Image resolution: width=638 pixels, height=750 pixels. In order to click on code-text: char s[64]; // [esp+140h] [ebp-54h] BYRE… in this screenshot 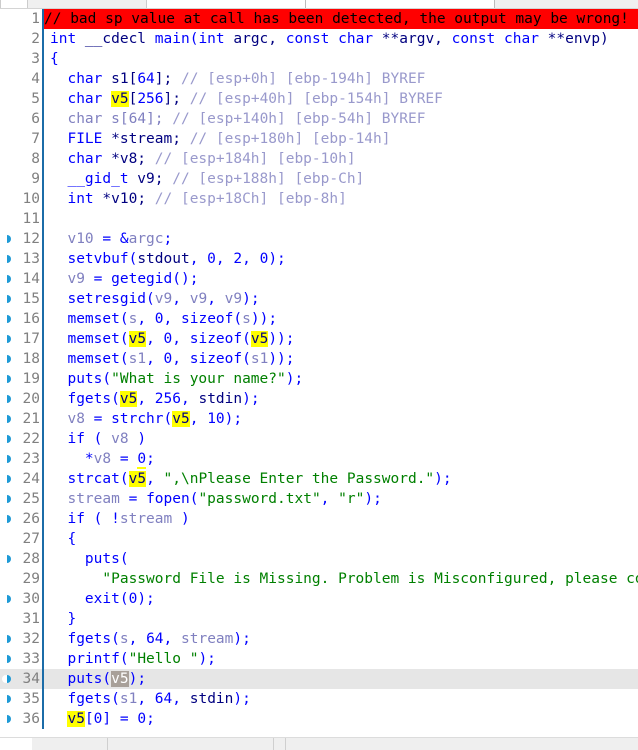, I will do `click(341, 119)`.